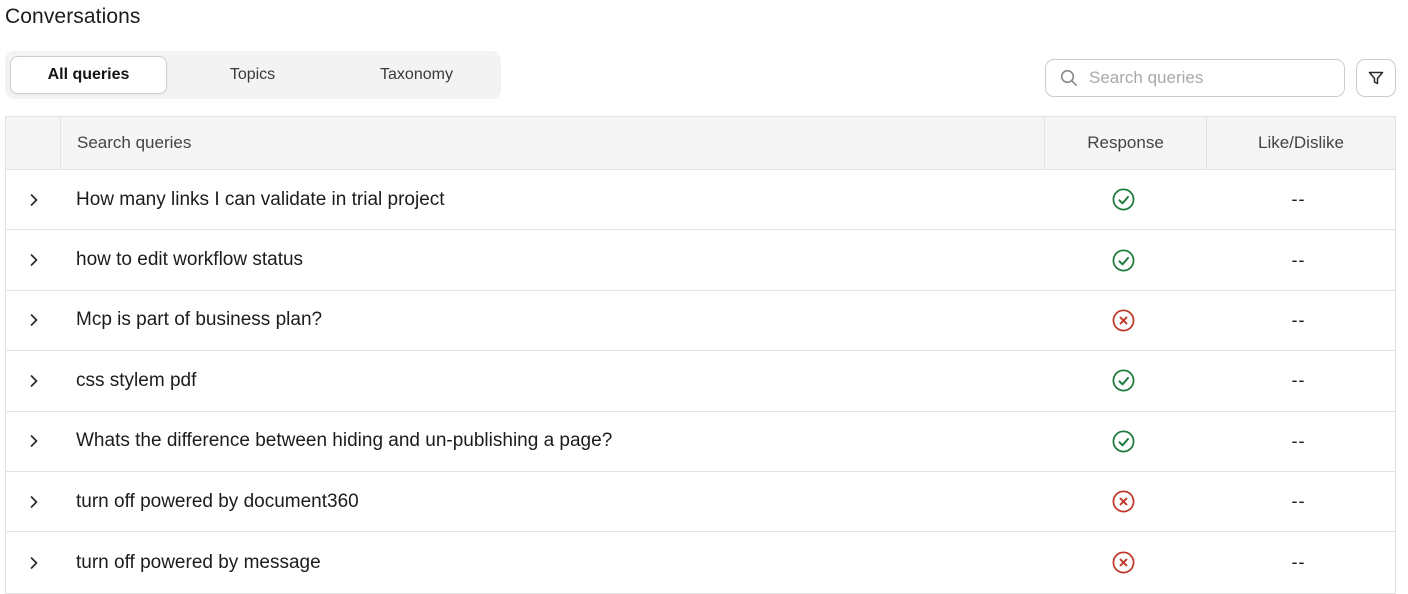 The image size is (1408, 594). Describe the element at coordinates (700, 562) in the screenshot. I see `table-row: turn off powered by message --` at that location.